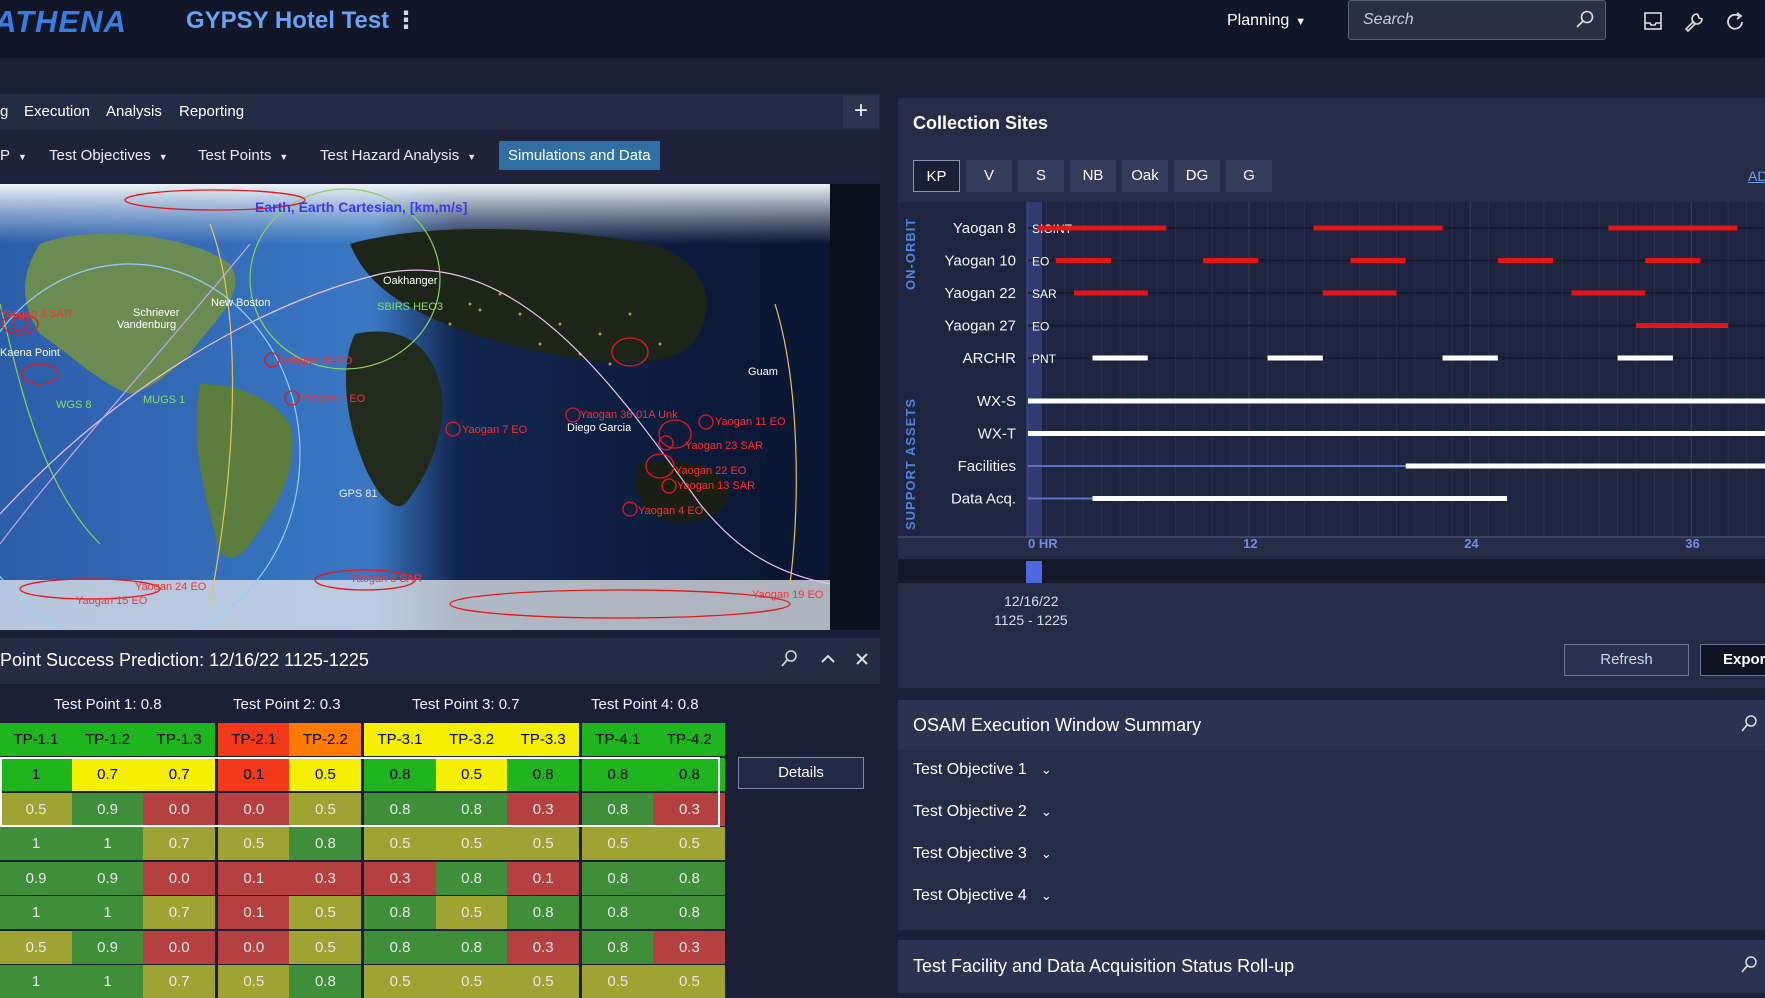  I want to click on grid-column-header: TP-1.2, so click(107, 739).